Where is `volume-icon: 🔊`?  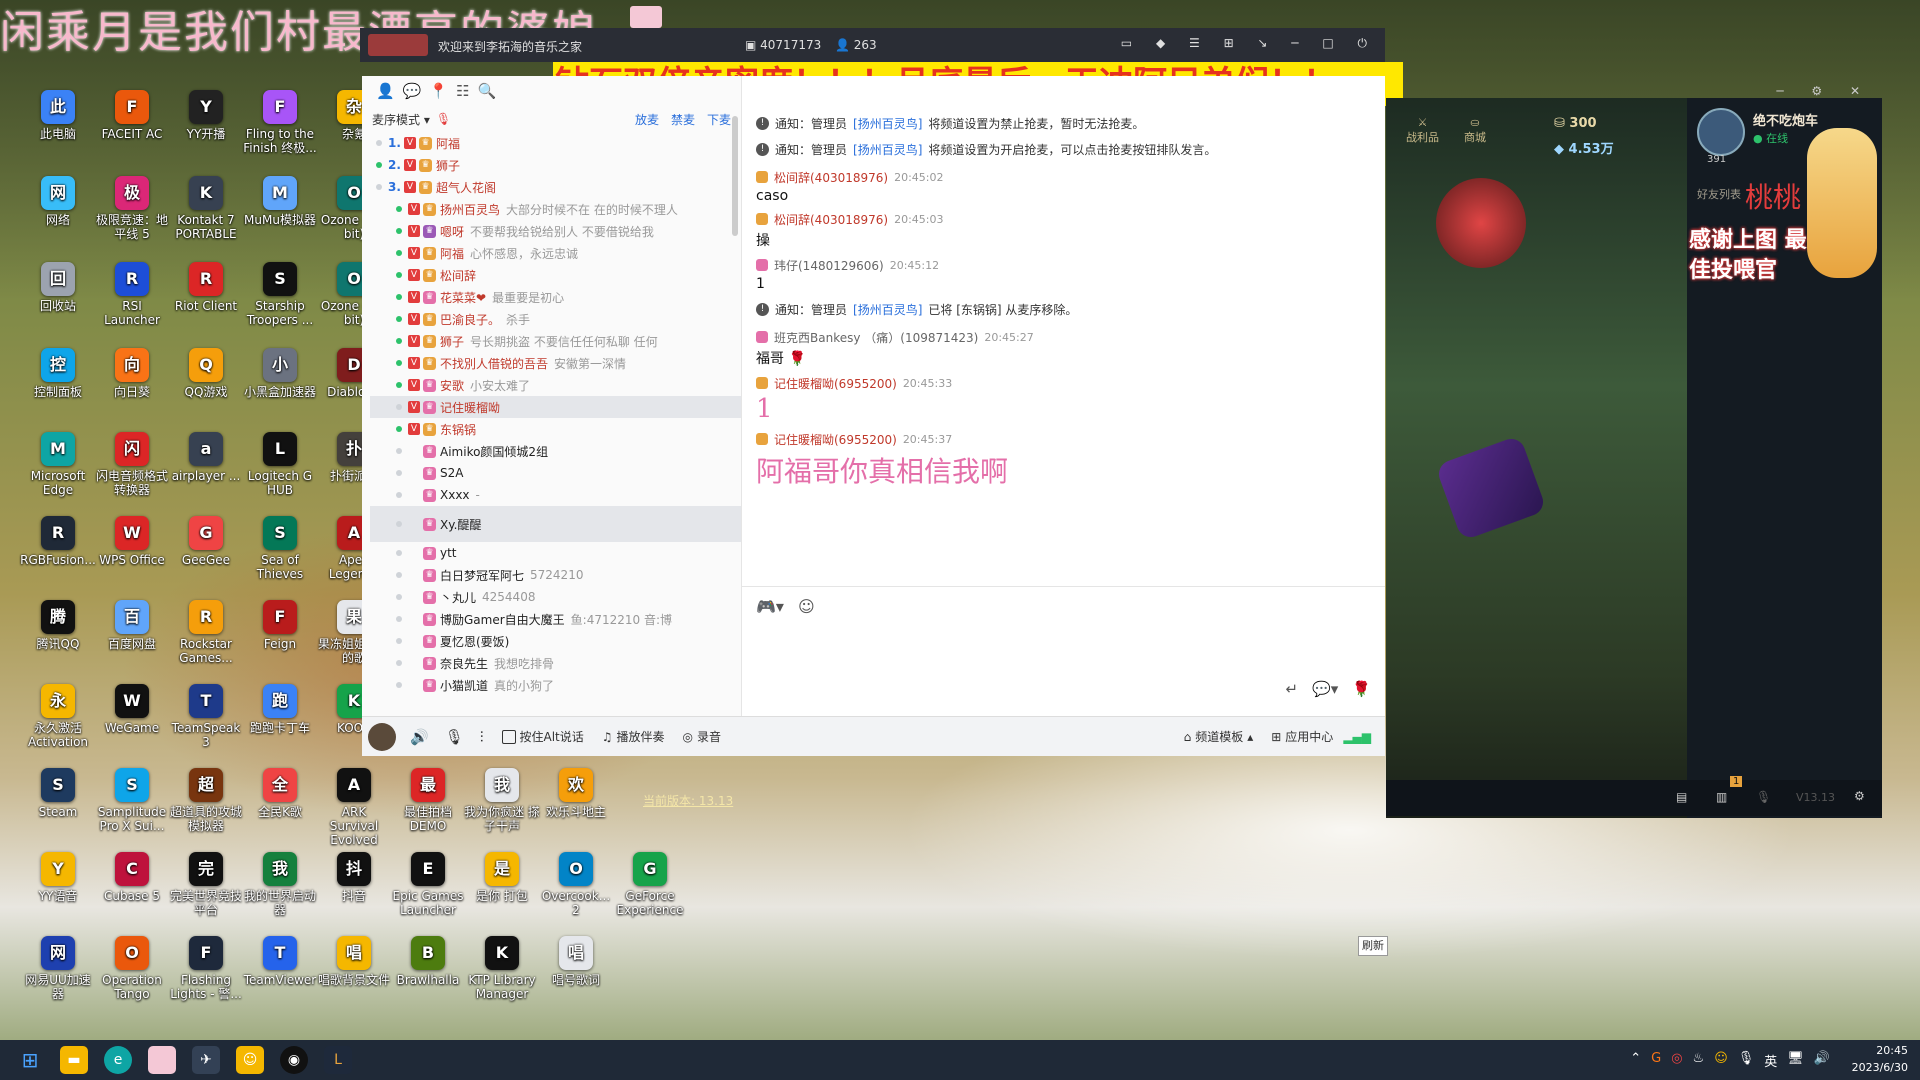
volume-icon: 🔊 is located at coordinates (1822, 1060).